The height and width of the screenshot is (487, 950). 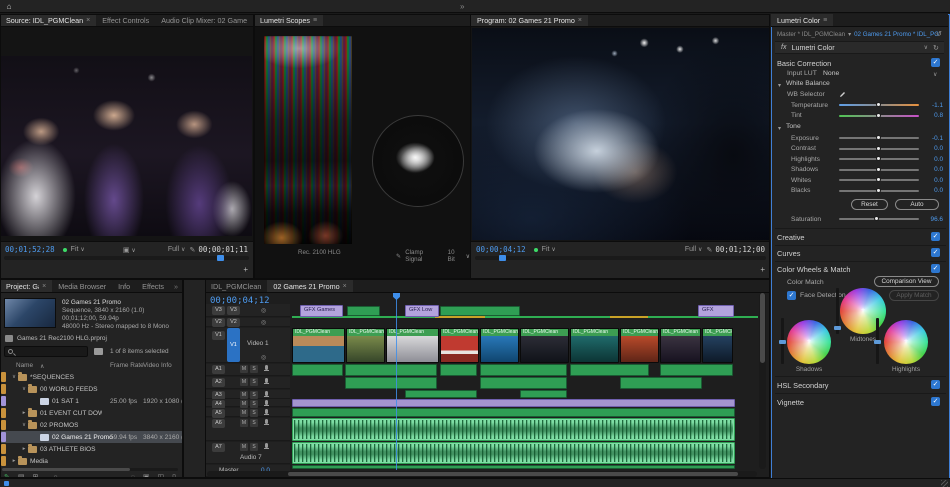 I want to click on timeline-hscrollbar, so click(x=482, y=474).